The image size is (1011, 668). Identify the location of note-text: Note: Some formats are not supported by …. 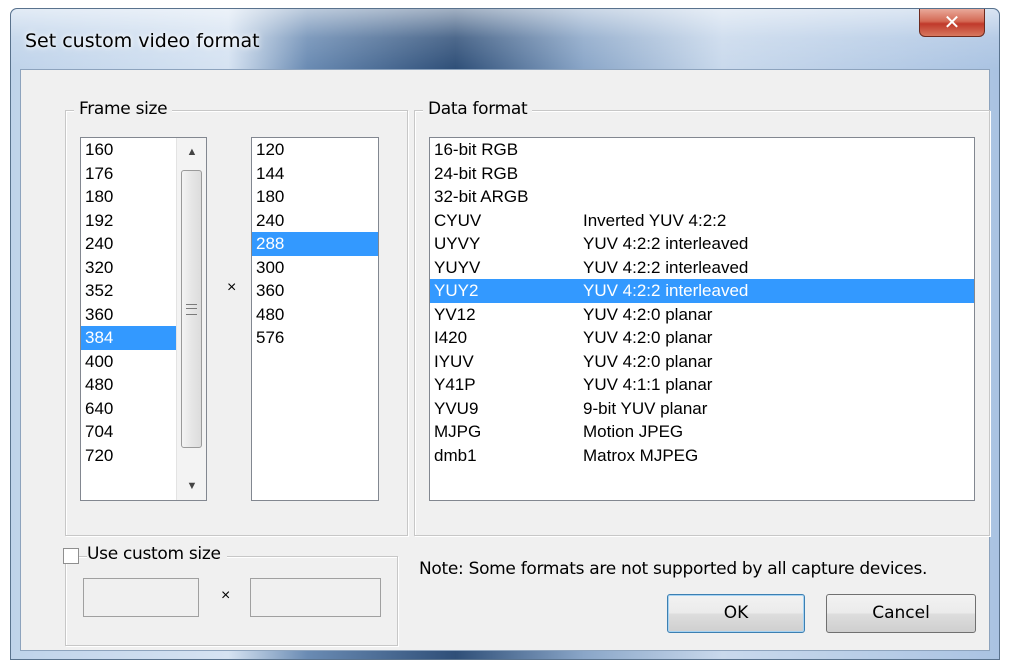
(673, 569).